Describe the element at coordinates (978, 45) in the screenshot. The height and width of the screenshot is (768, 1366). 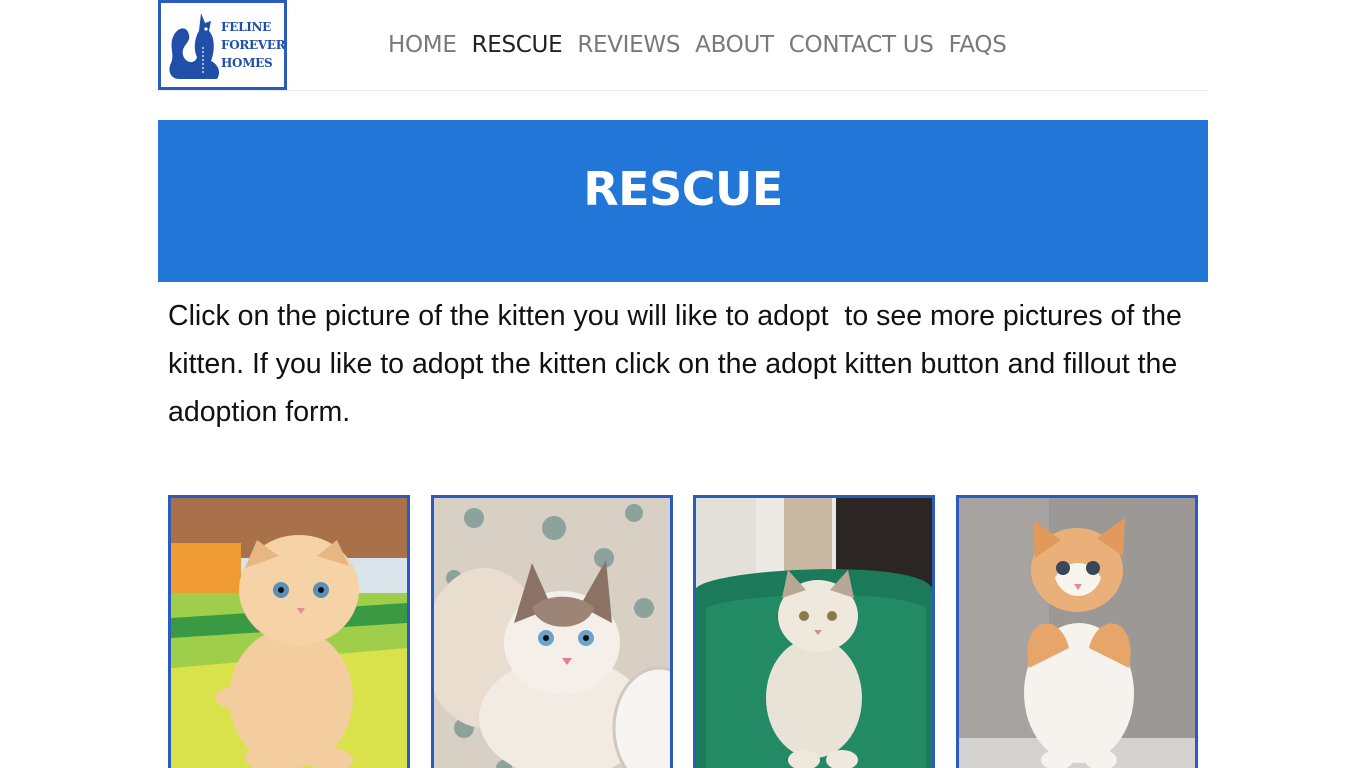
I see `nav-faqs: FAQS` at that location.